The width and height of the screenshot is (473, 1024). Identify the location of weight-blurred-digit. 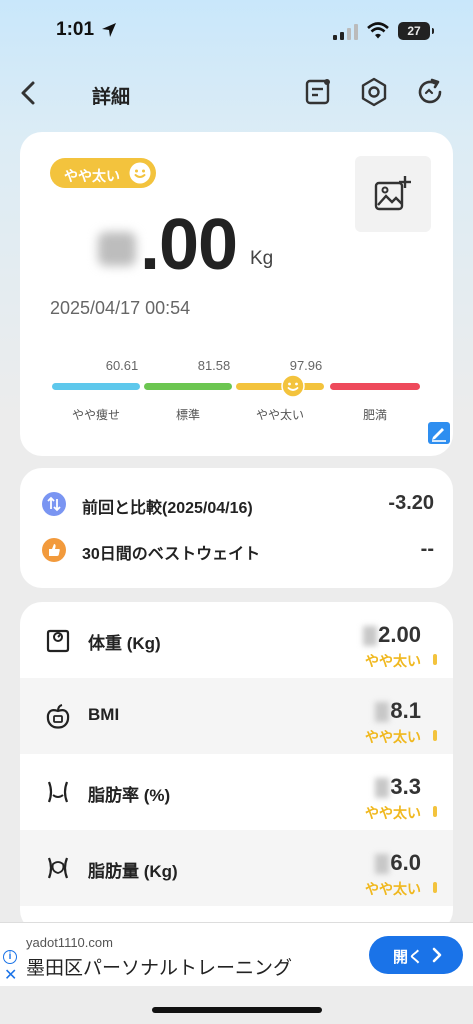
(117, 249).